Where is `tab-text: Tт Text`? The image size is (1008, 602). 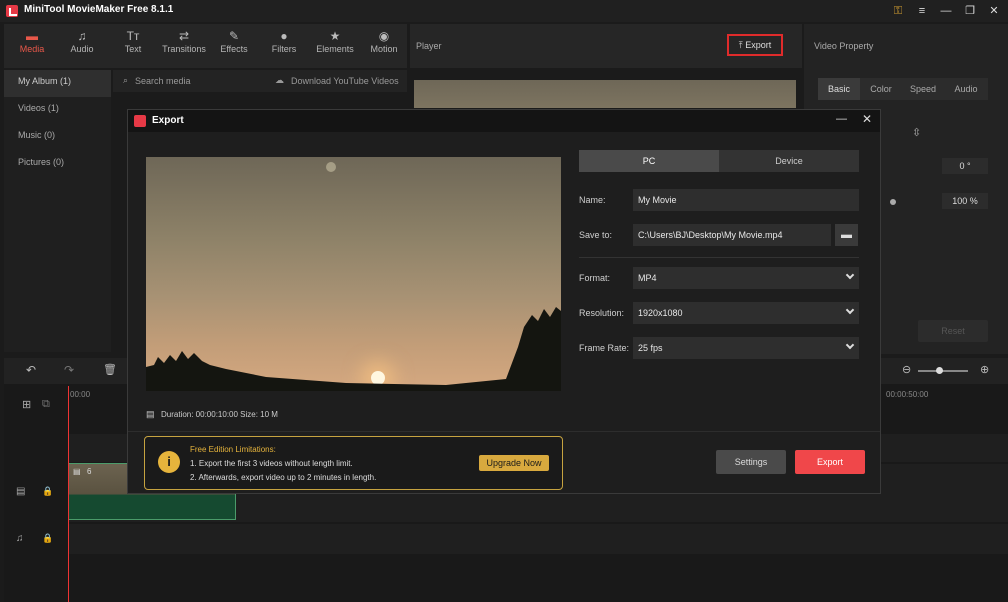
tab-text: Tт Text is located at coordinates (133, 41).